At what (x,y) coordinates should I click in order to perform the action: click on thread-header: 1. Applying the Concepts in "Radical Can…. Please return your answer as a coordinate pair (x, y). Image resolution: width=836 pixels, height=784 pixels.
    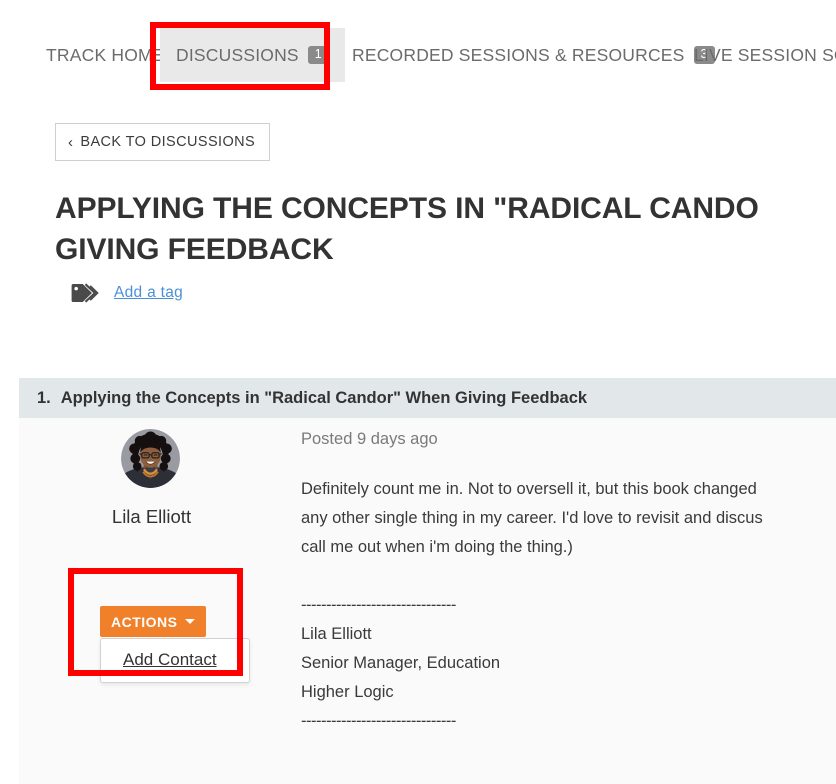
    Looking at the image, I should click on (427, 398).